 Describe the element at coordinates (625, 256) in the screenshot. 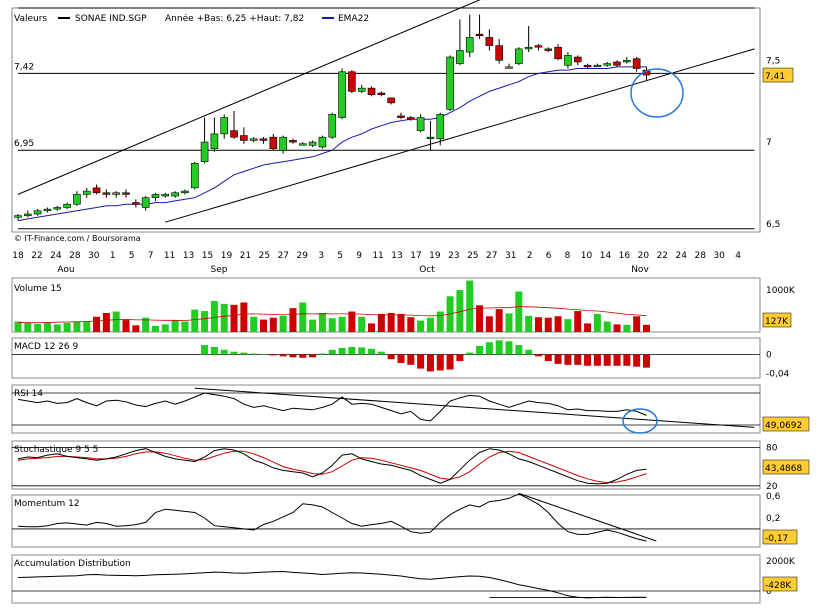

I see `x-tick-label: 16` at that location.